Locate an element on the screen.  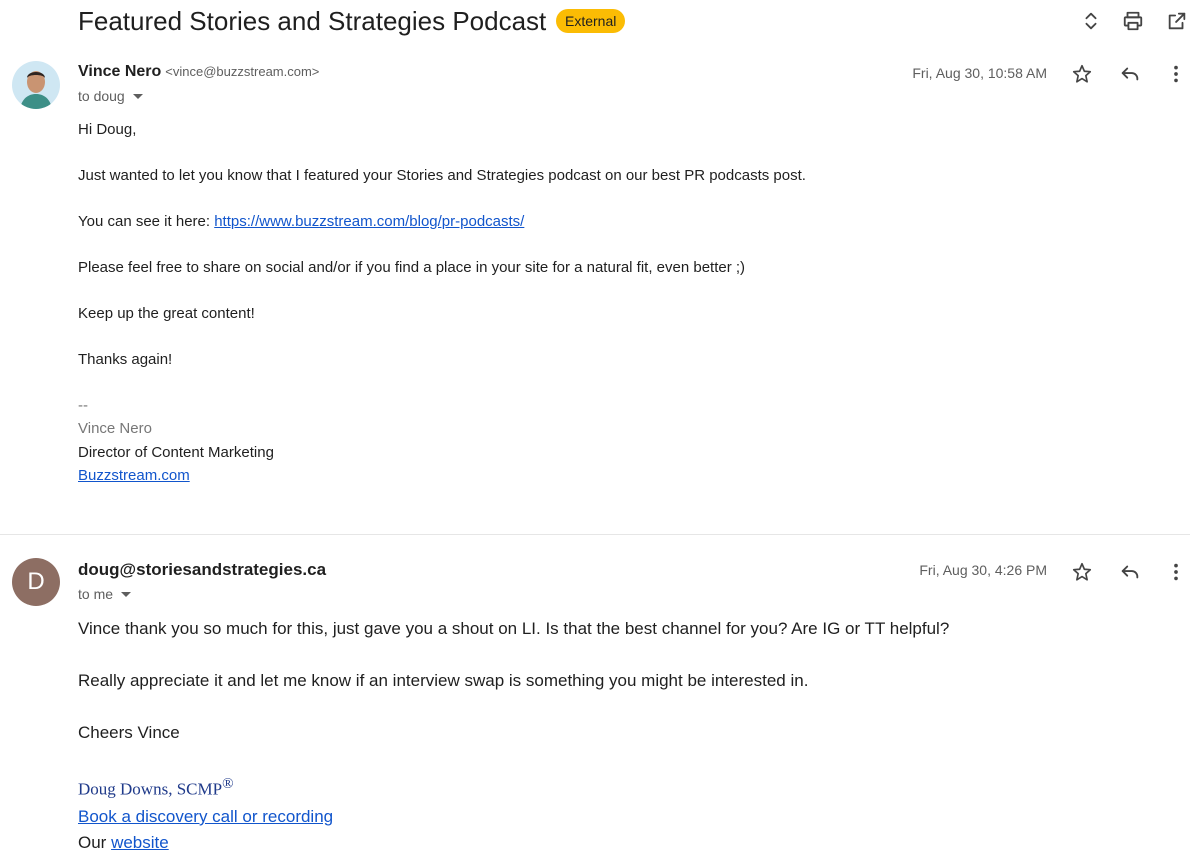
recipients-toggle: to me is located at coordinates (105, 594).